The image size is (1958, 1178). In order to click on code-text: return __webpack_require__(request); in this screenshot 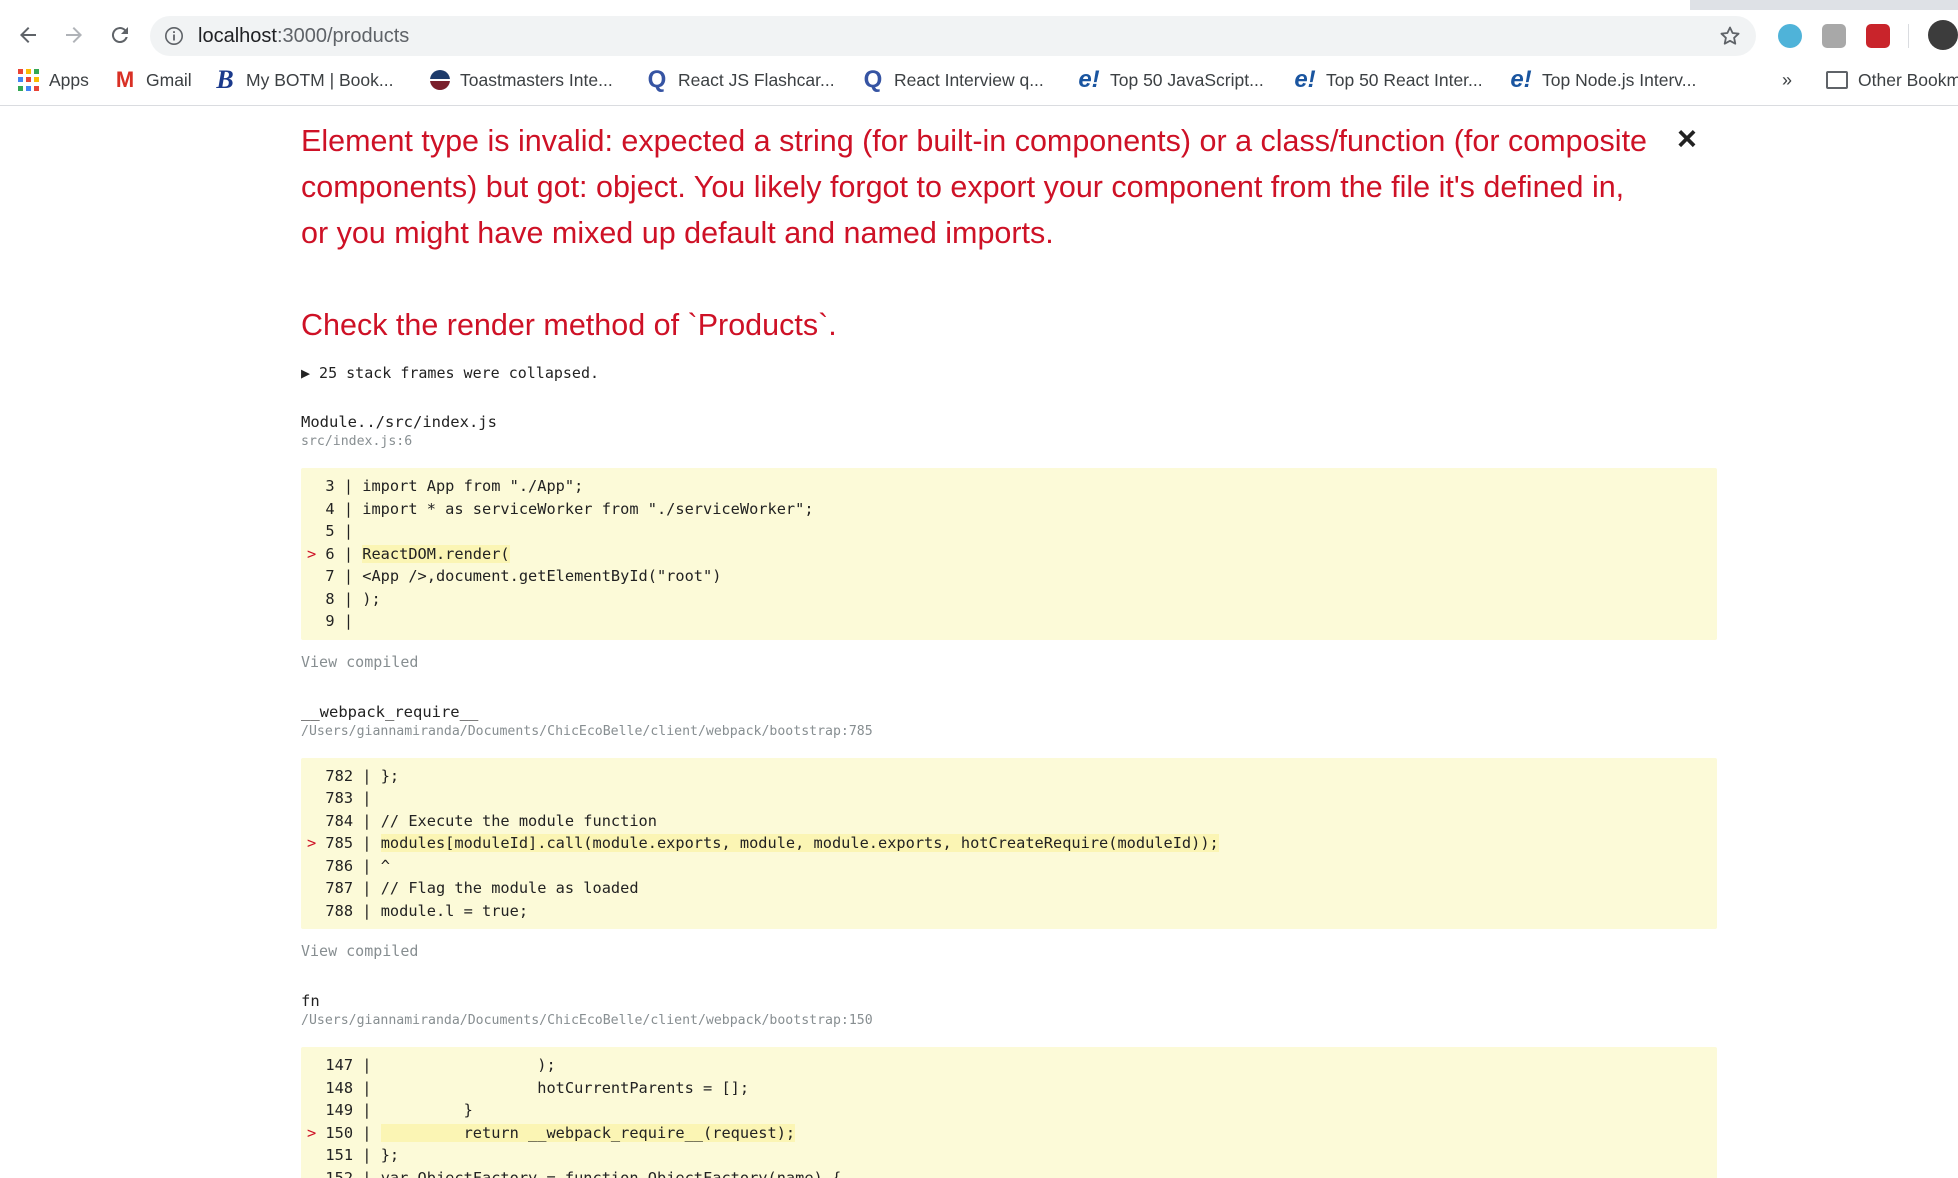, I will do `click(588, 1132)`.